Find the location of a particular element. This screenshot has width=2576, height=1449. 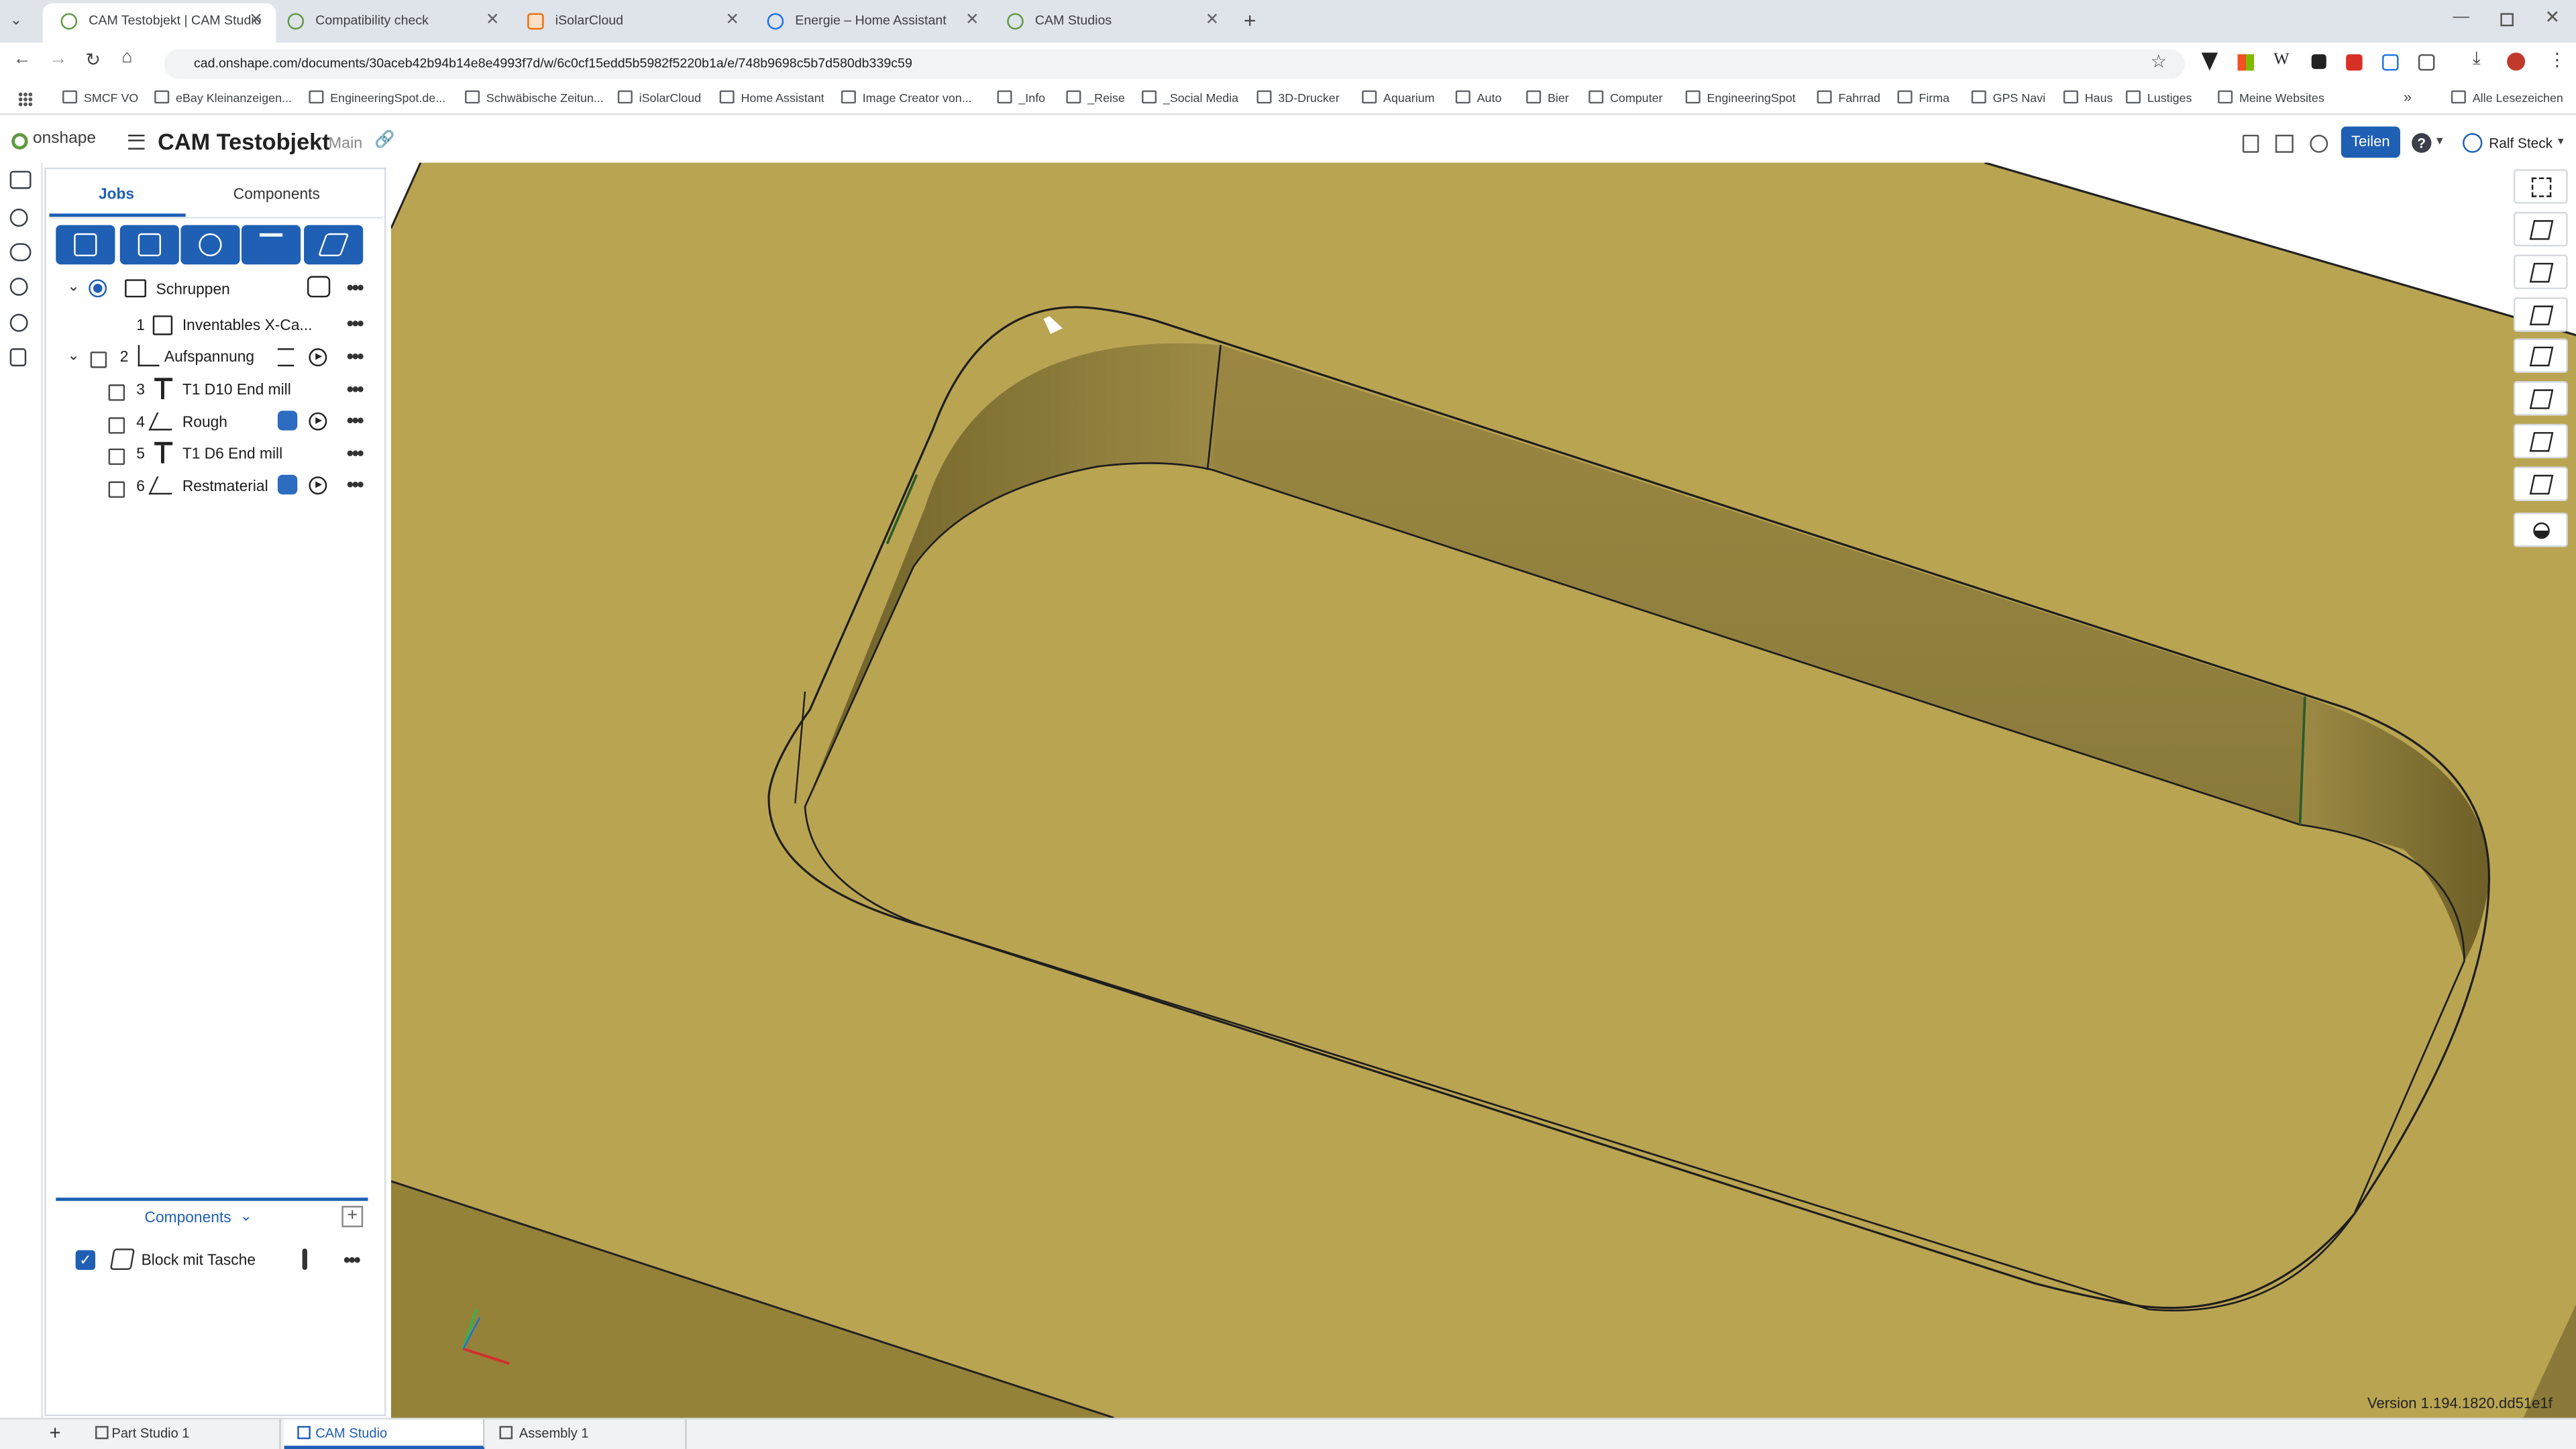

tree-row-label: T1 D6 End mill is located at coordinates (232, 453).